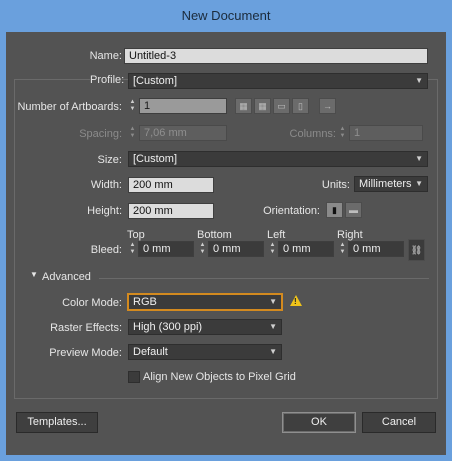 This screenshot has height=461, width=452. Describe the element at coordinates (291, 211) in the screenshot. I see `orientation-label: Orientation:` at that location.